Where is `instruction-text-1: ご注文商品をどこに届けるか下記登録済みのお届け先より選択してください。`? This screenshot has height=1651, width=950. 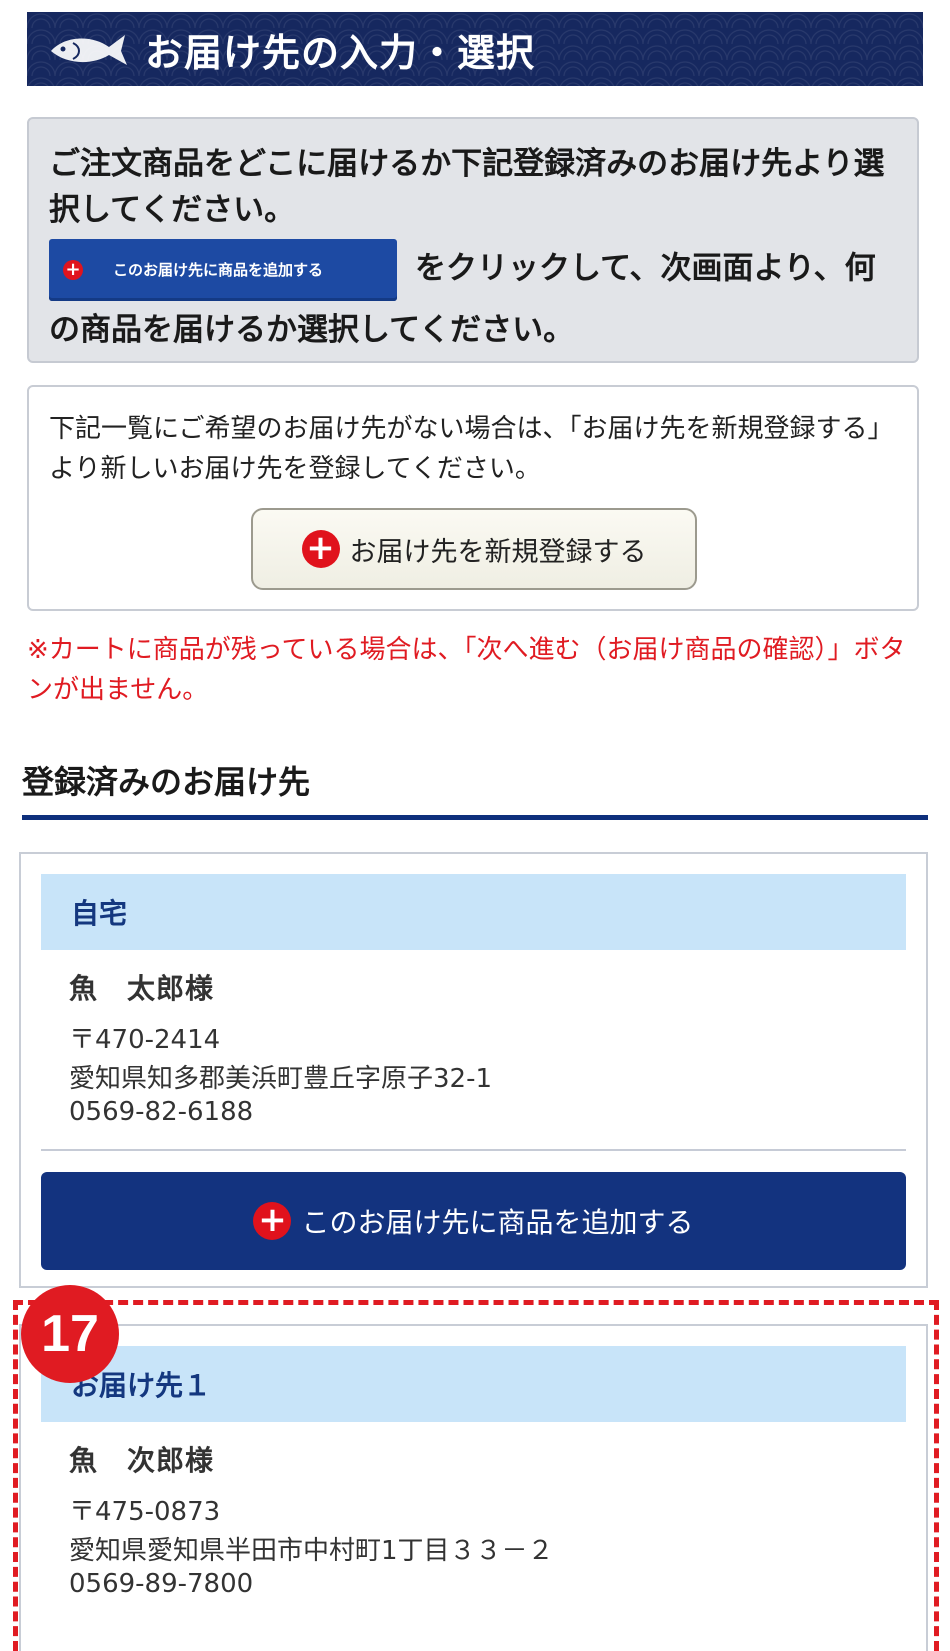
instruction-text-1: ご注文商品をどこに届けるか下記登録済みのお届け先より選択してください。 is located at coordinates (467, 187).